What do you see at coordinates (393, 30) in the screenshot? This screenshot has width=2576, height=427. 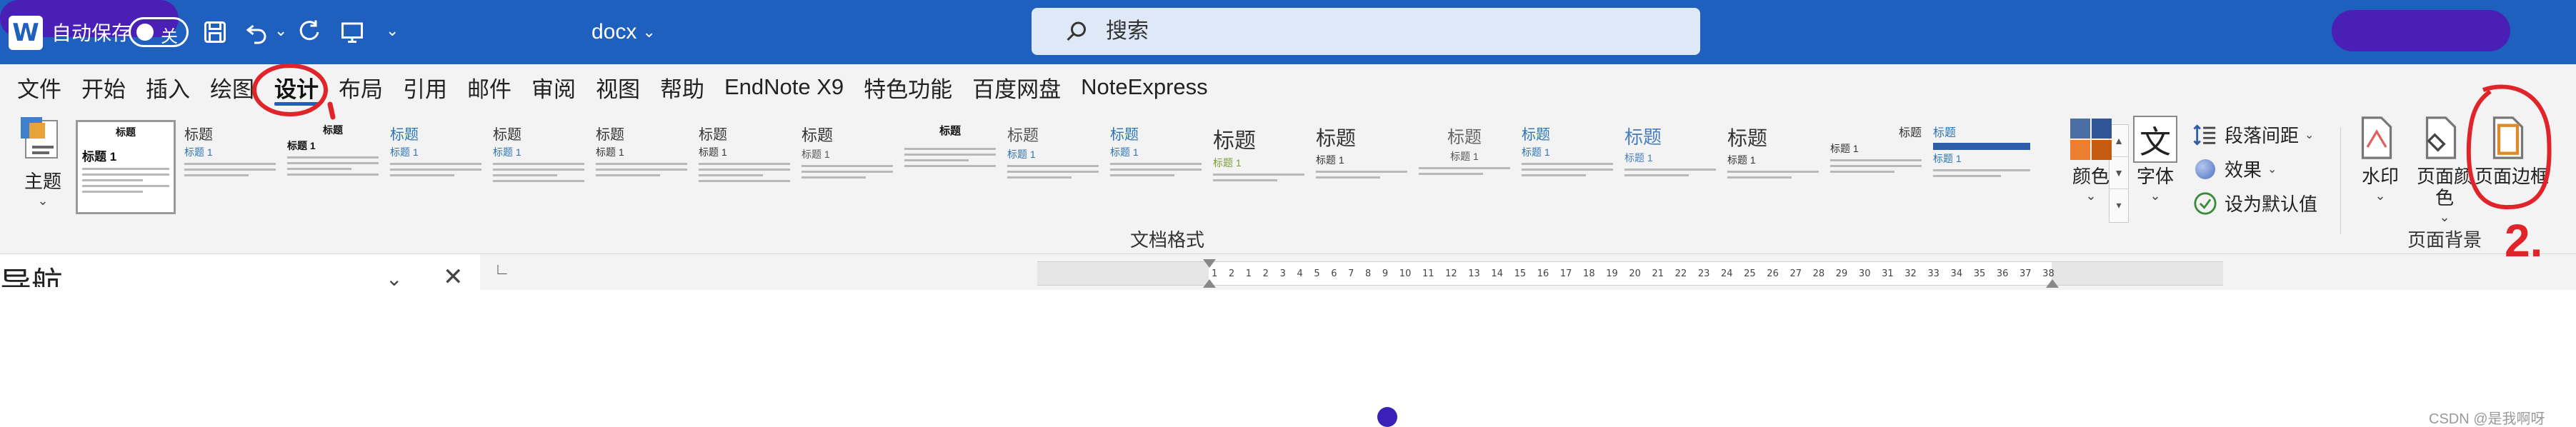 I see `customize-toolbar-chevron: ⌄` at bounding box center [393, 30].